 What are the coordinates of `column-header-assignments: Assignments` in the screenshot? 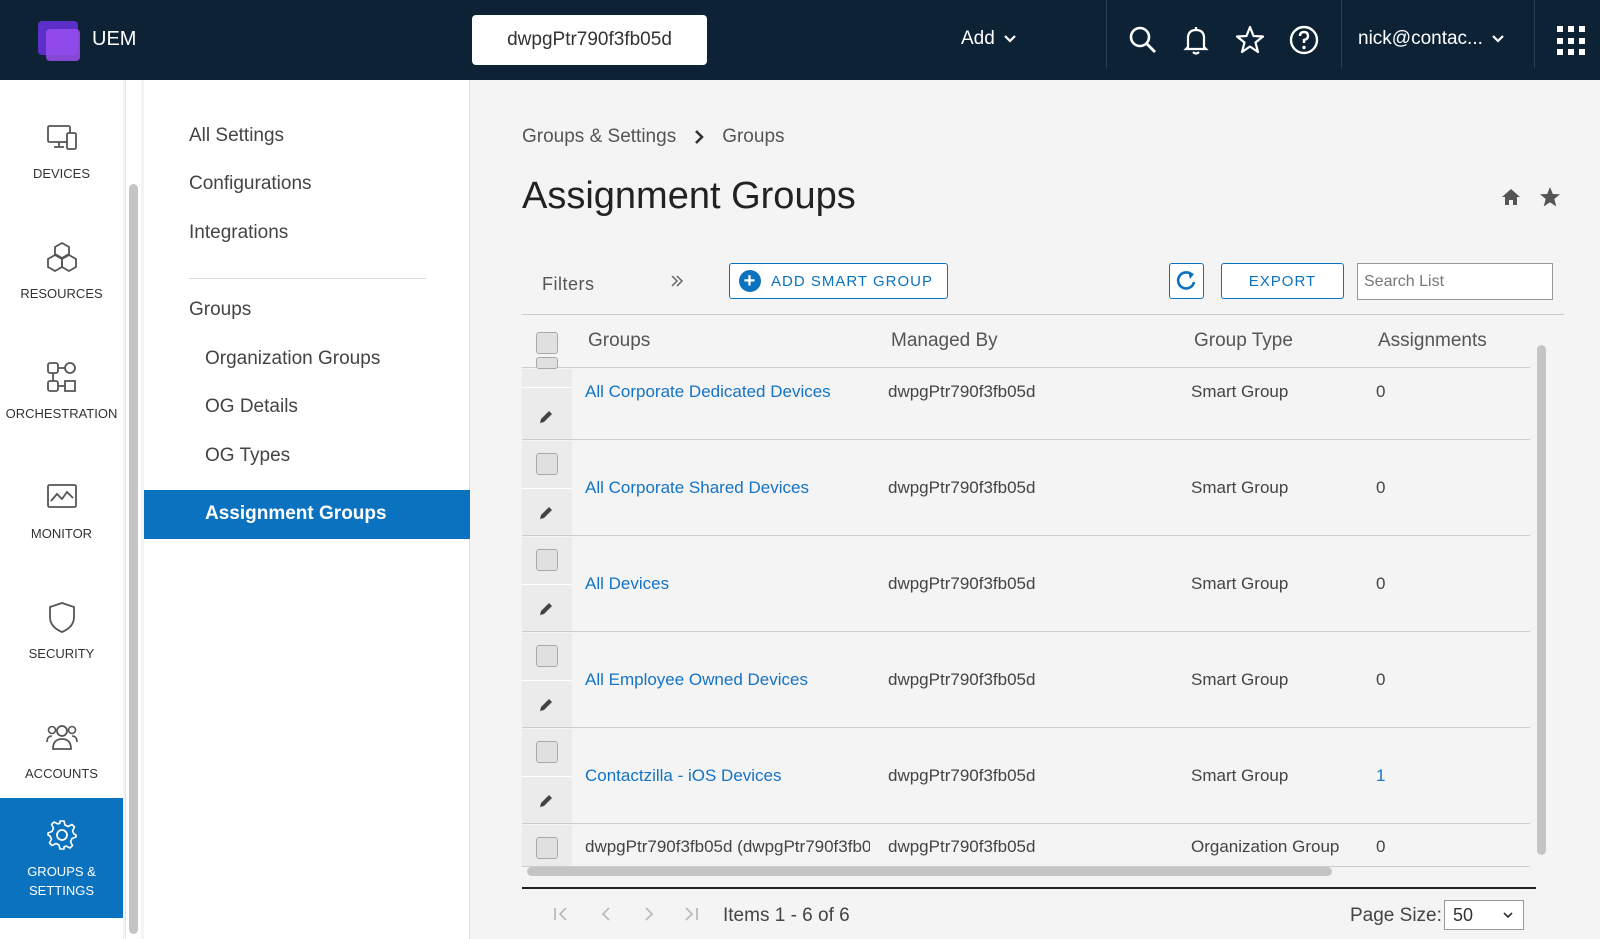 It's located at (1432, 341).